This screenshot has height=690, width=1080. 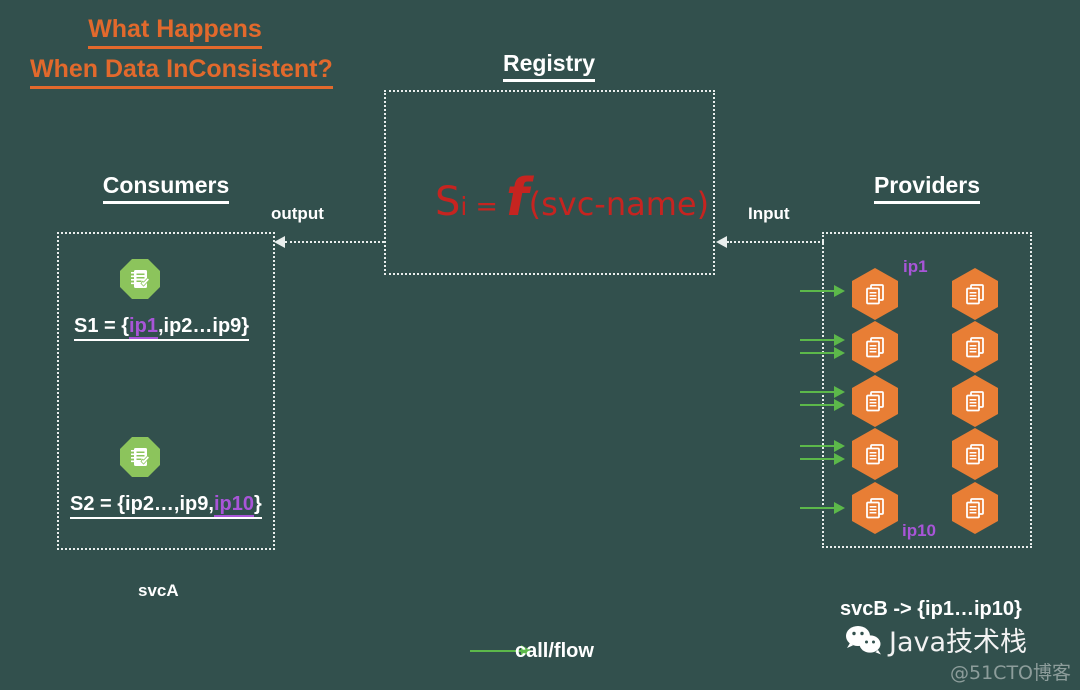 What do you see at coordinates (517, 198) in the screenshot?
I see `formula-function: f` at bounding box center [517, 198].